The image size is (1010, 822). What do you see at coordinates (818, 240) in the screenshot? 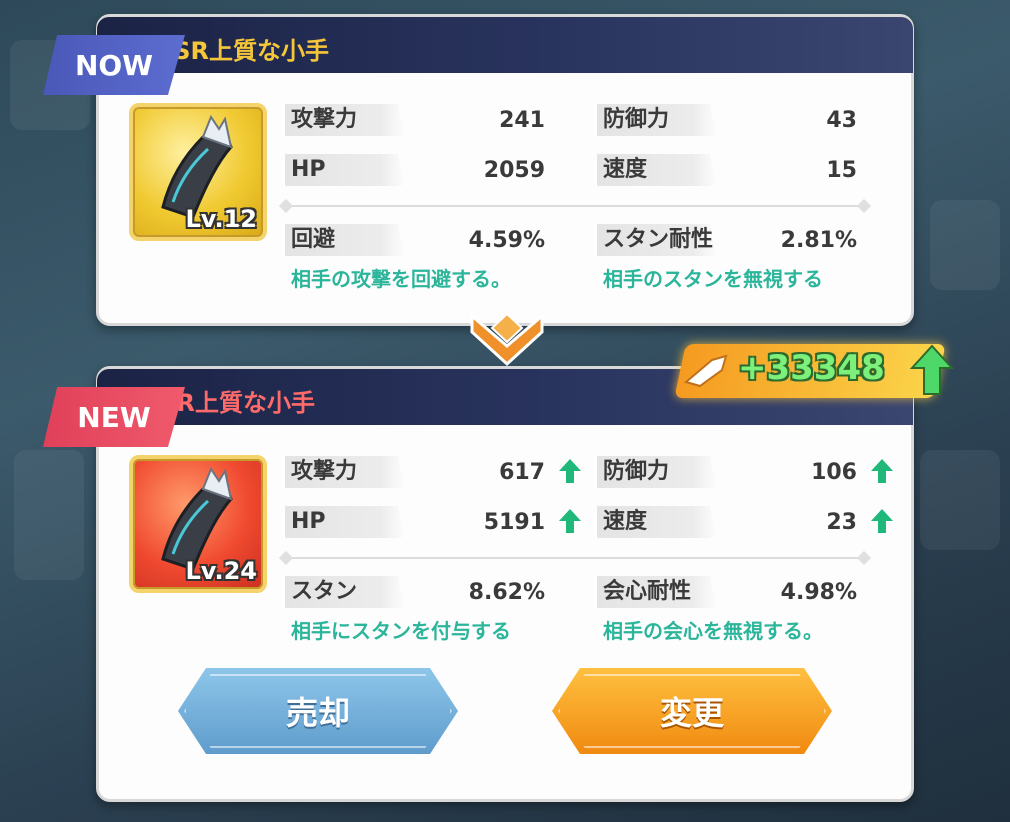
I see `stat-value: 2.81%` at bounding box center [818, 240].